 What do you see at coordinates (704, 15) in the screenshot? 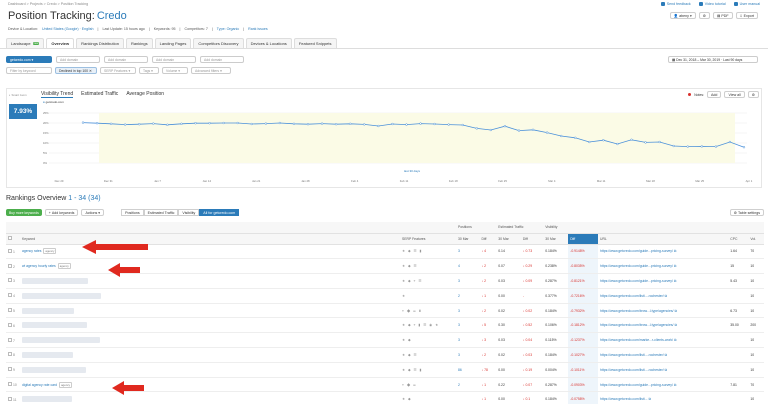
I see `settings-button: ⚙` at bounding box center [704, 15].